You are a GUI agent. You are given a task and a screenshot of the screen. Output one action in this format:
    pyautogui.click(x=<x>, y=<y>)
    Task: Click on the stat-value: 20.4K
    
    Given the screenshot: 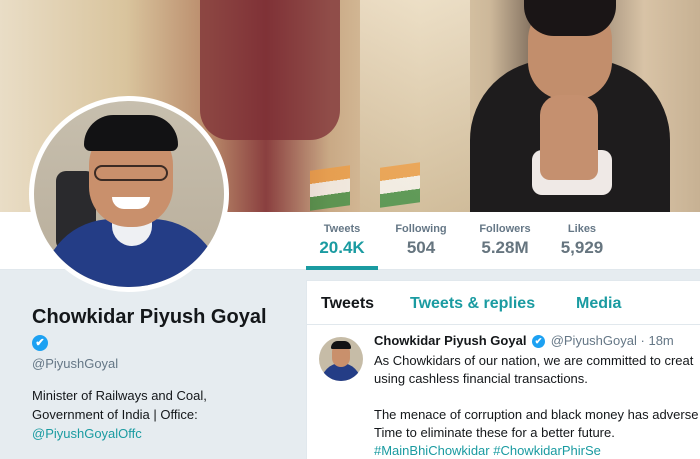 What is the action you would take?
    pyautogui.click(x=342, y=247)
    